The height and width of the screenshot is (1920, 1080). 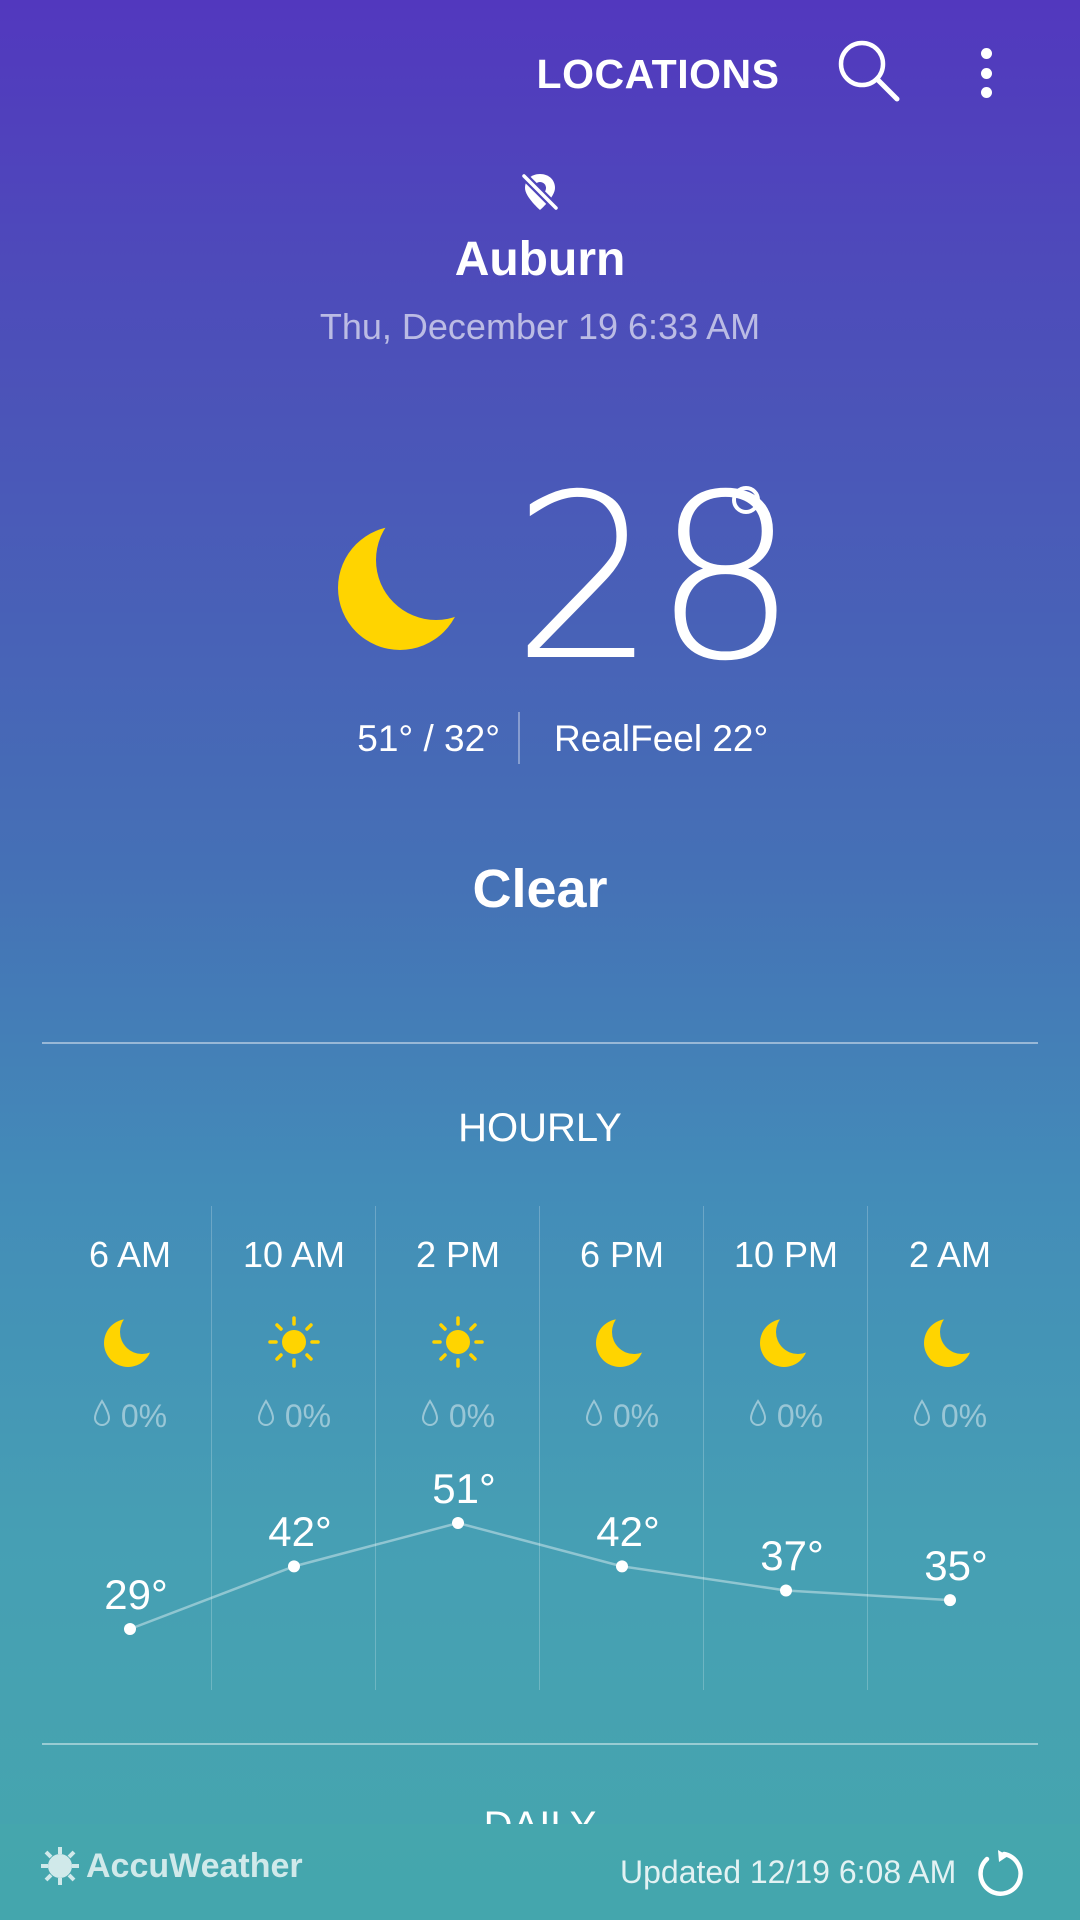 What do you see at coordinates (540, 1872) in the screenshot?
I see `footer-bar: AccuWeather Updated 12/19 6:08 AM` at bounding box center [540, 1872].